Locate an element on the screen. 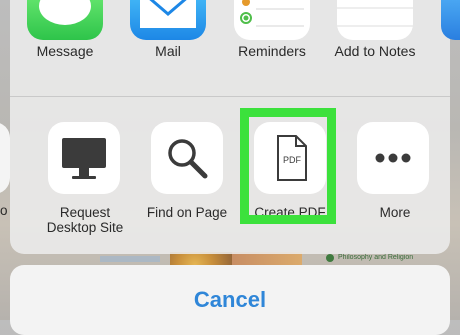  mail-app-button is located at coordinates (168, 20).